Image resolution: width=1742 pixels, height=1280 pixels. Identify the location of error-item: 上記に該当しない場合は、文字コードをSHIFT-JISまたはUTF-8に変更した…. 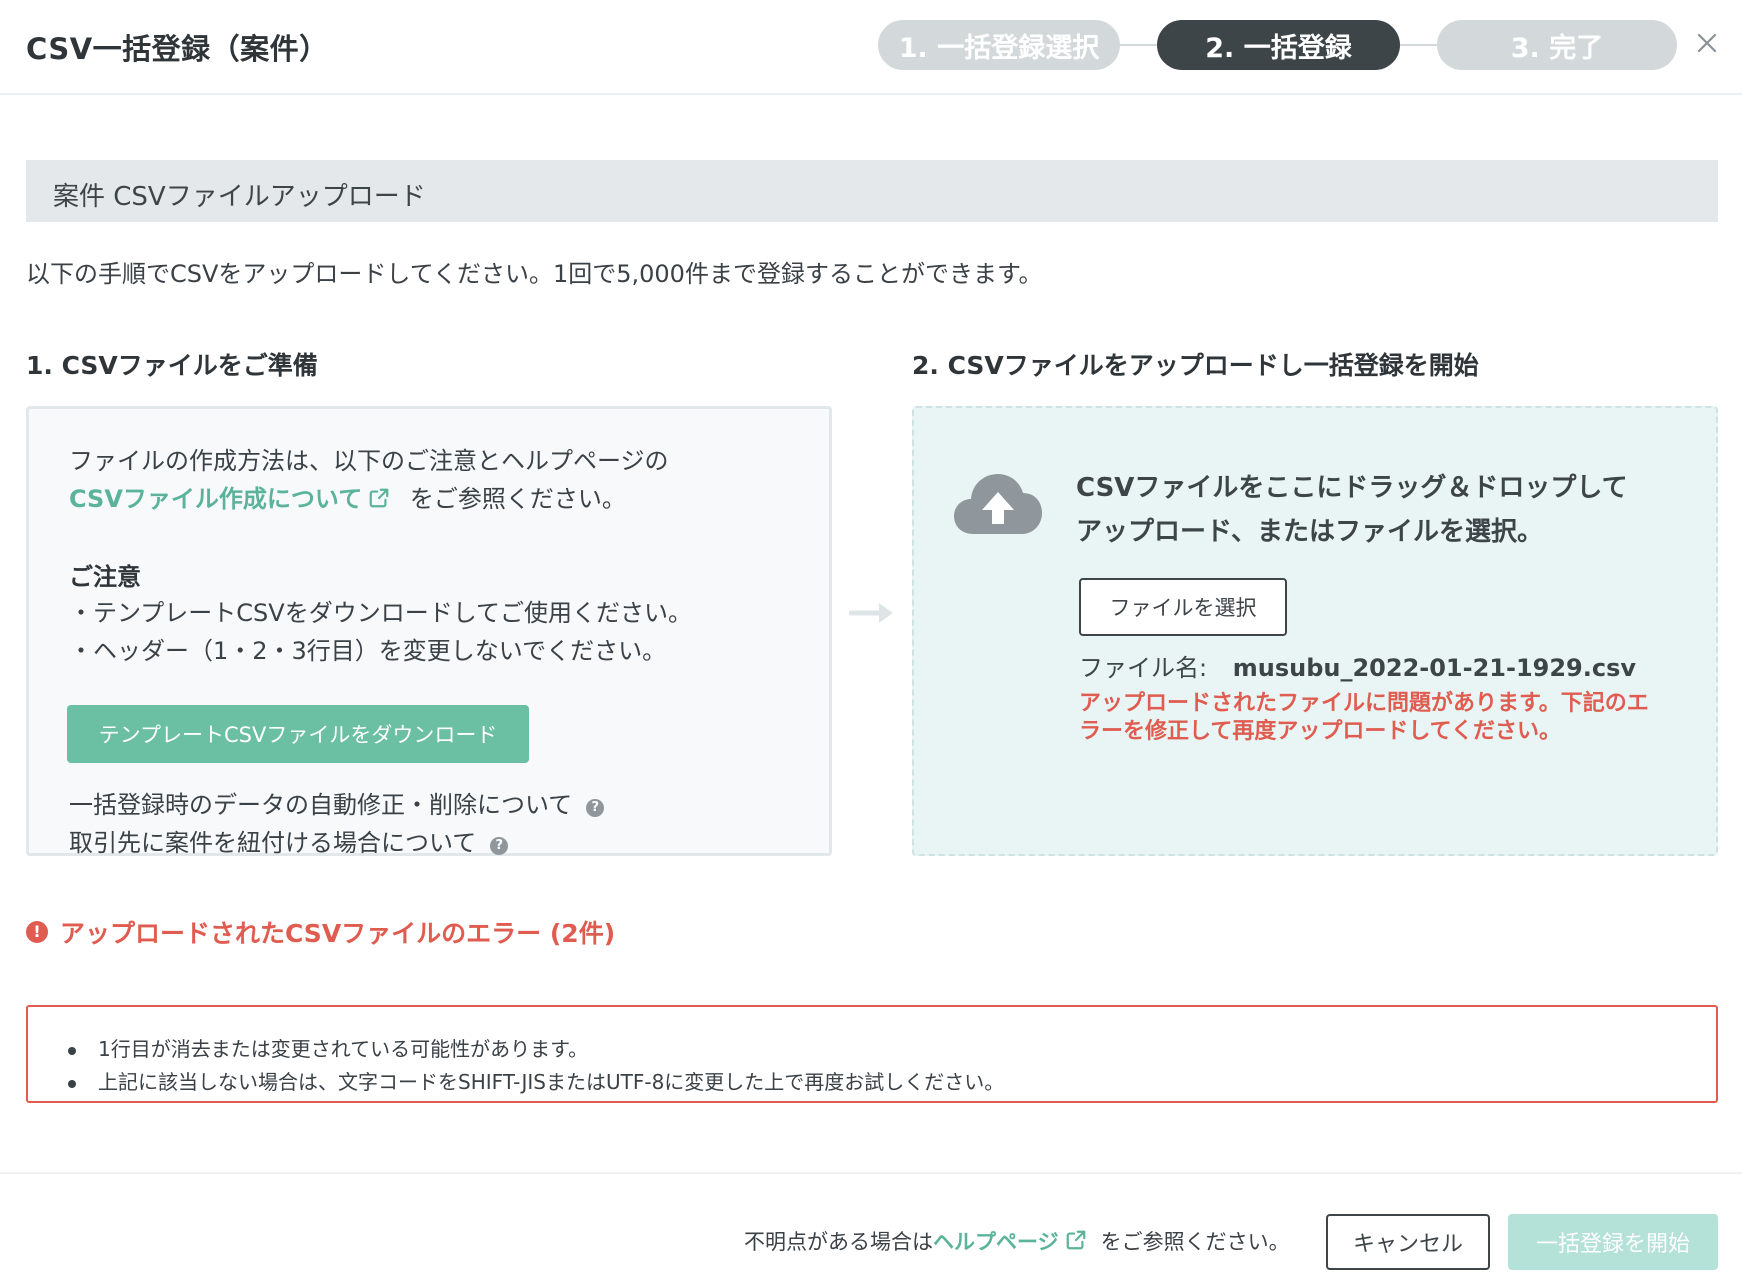
(536, 1082).